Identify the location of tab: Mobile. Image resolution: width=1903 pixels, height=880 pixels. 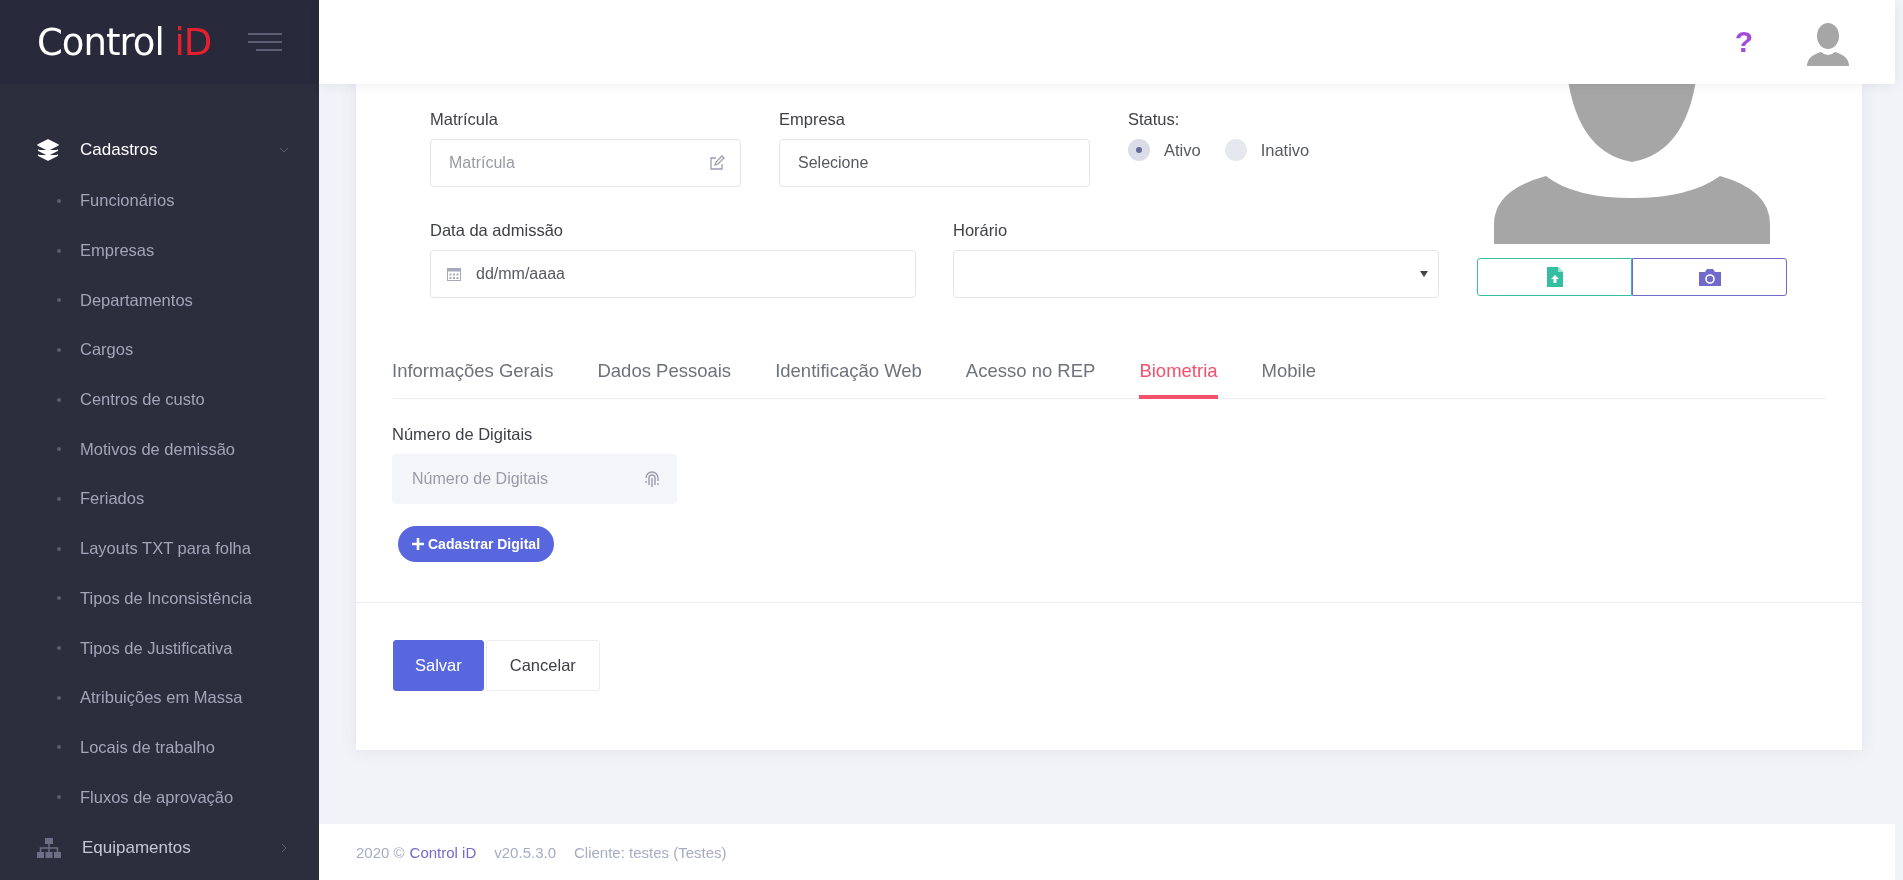
(1289, 379).